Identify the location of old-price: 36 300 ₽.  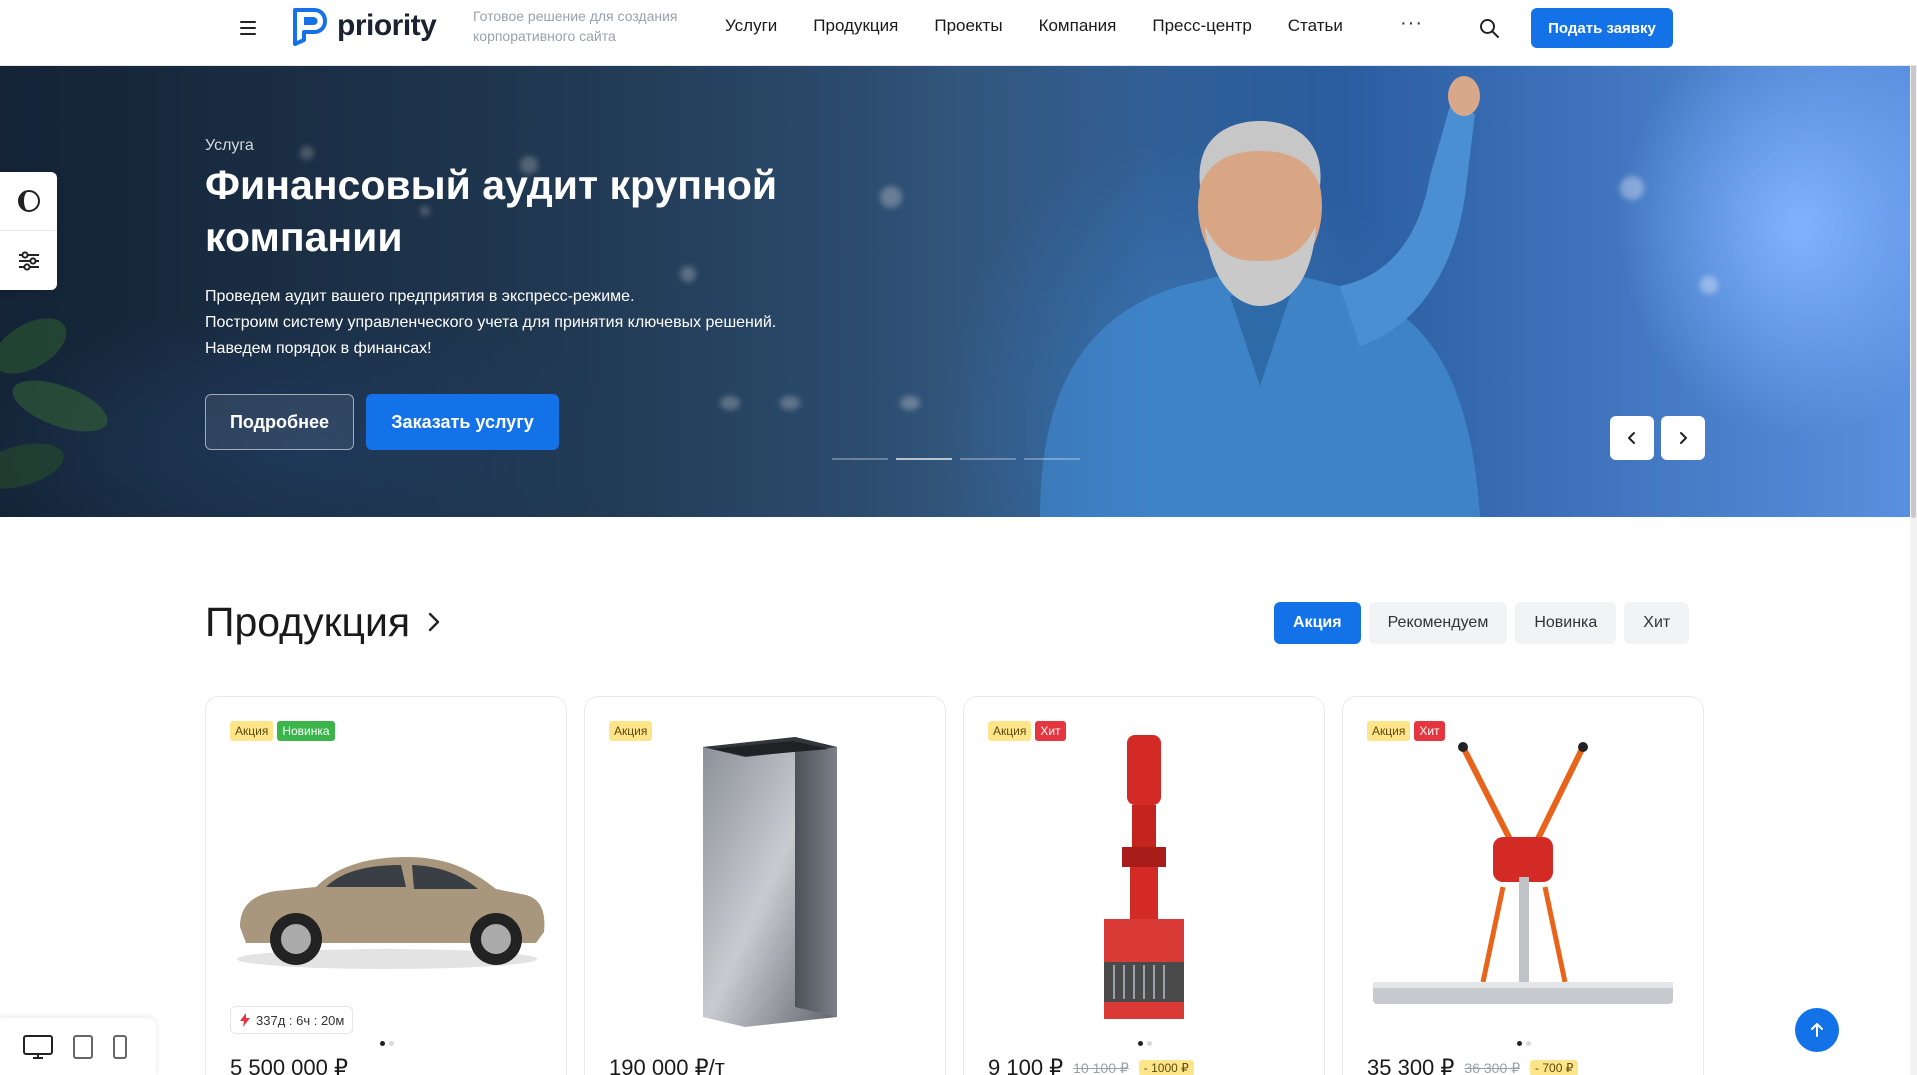
(1492, 1067).